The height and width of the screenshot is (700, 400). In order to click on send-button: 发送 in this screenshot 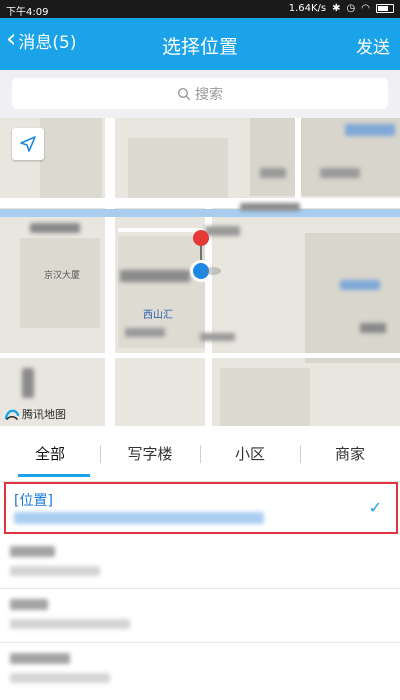, I will do `click(373, 45)`.